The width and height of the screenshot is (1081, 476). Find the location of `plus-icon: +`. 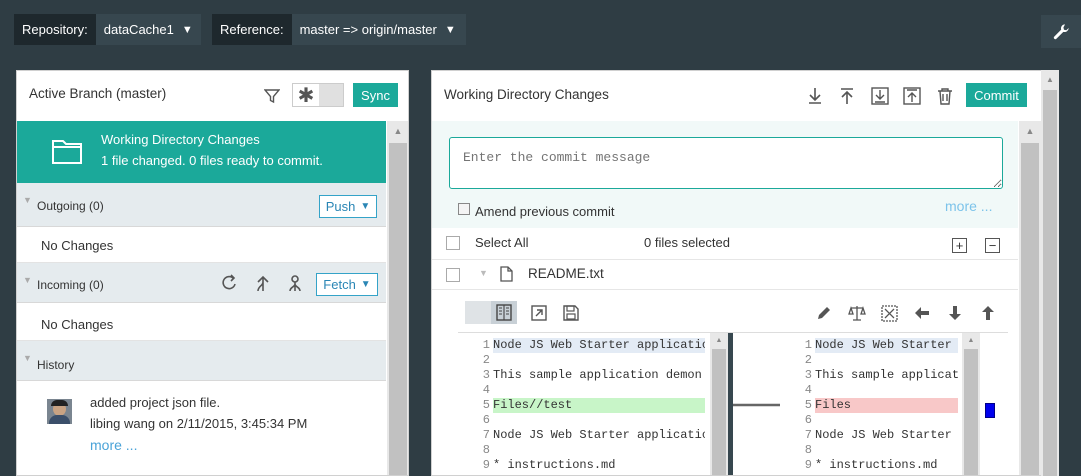

plus-icon: + is located at coordinates (959, 245).